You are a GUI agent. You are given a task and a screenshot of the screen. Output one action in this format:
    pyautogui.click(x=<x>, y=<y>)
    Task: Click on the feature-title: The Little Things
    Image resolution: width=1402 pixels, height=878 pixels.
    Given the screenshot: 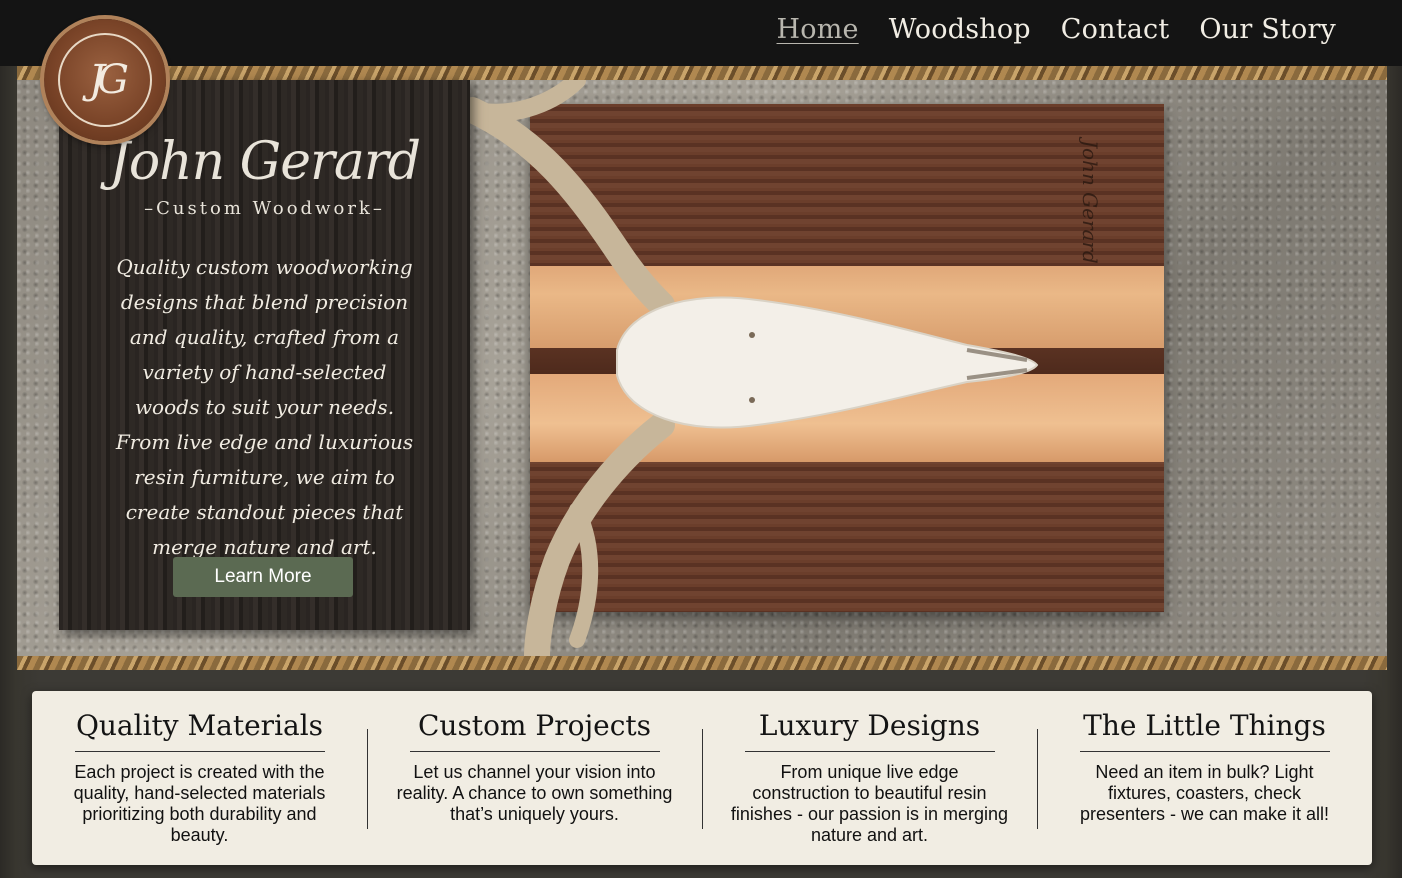 What is the action you would take?
    pyautogui.click(x=1204, y=730)
    